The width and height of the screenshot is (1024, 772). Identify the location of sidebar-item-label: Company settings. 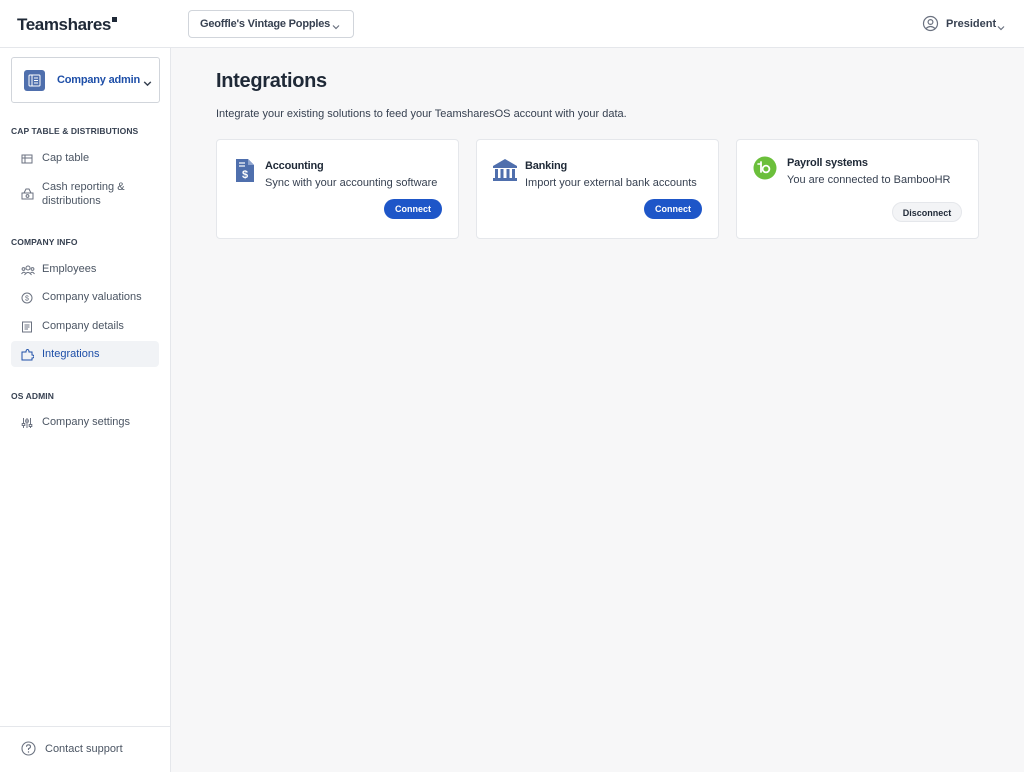
(86, 422).